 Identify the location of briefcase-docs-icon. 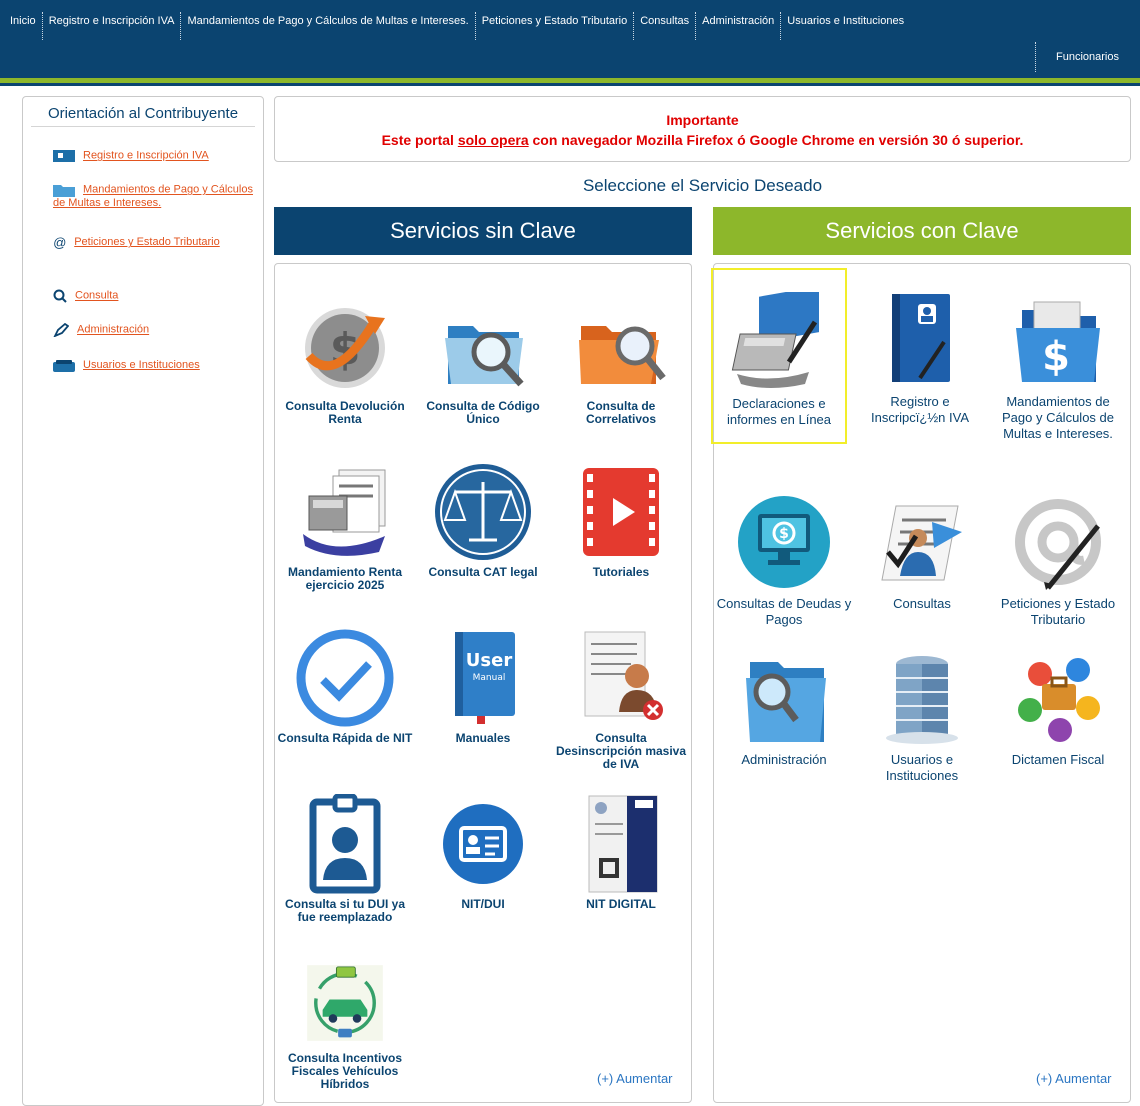
(1059, 700).